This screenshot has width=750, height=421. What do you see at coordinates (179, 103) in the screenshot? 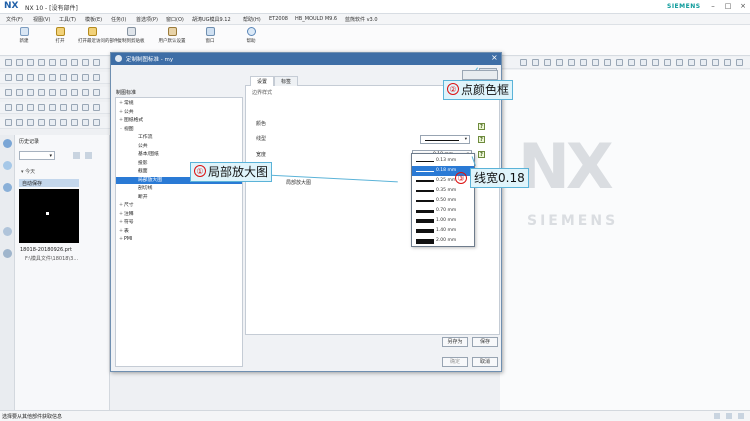
I see `tree-node: +常规` at bounding box center [179, 103].